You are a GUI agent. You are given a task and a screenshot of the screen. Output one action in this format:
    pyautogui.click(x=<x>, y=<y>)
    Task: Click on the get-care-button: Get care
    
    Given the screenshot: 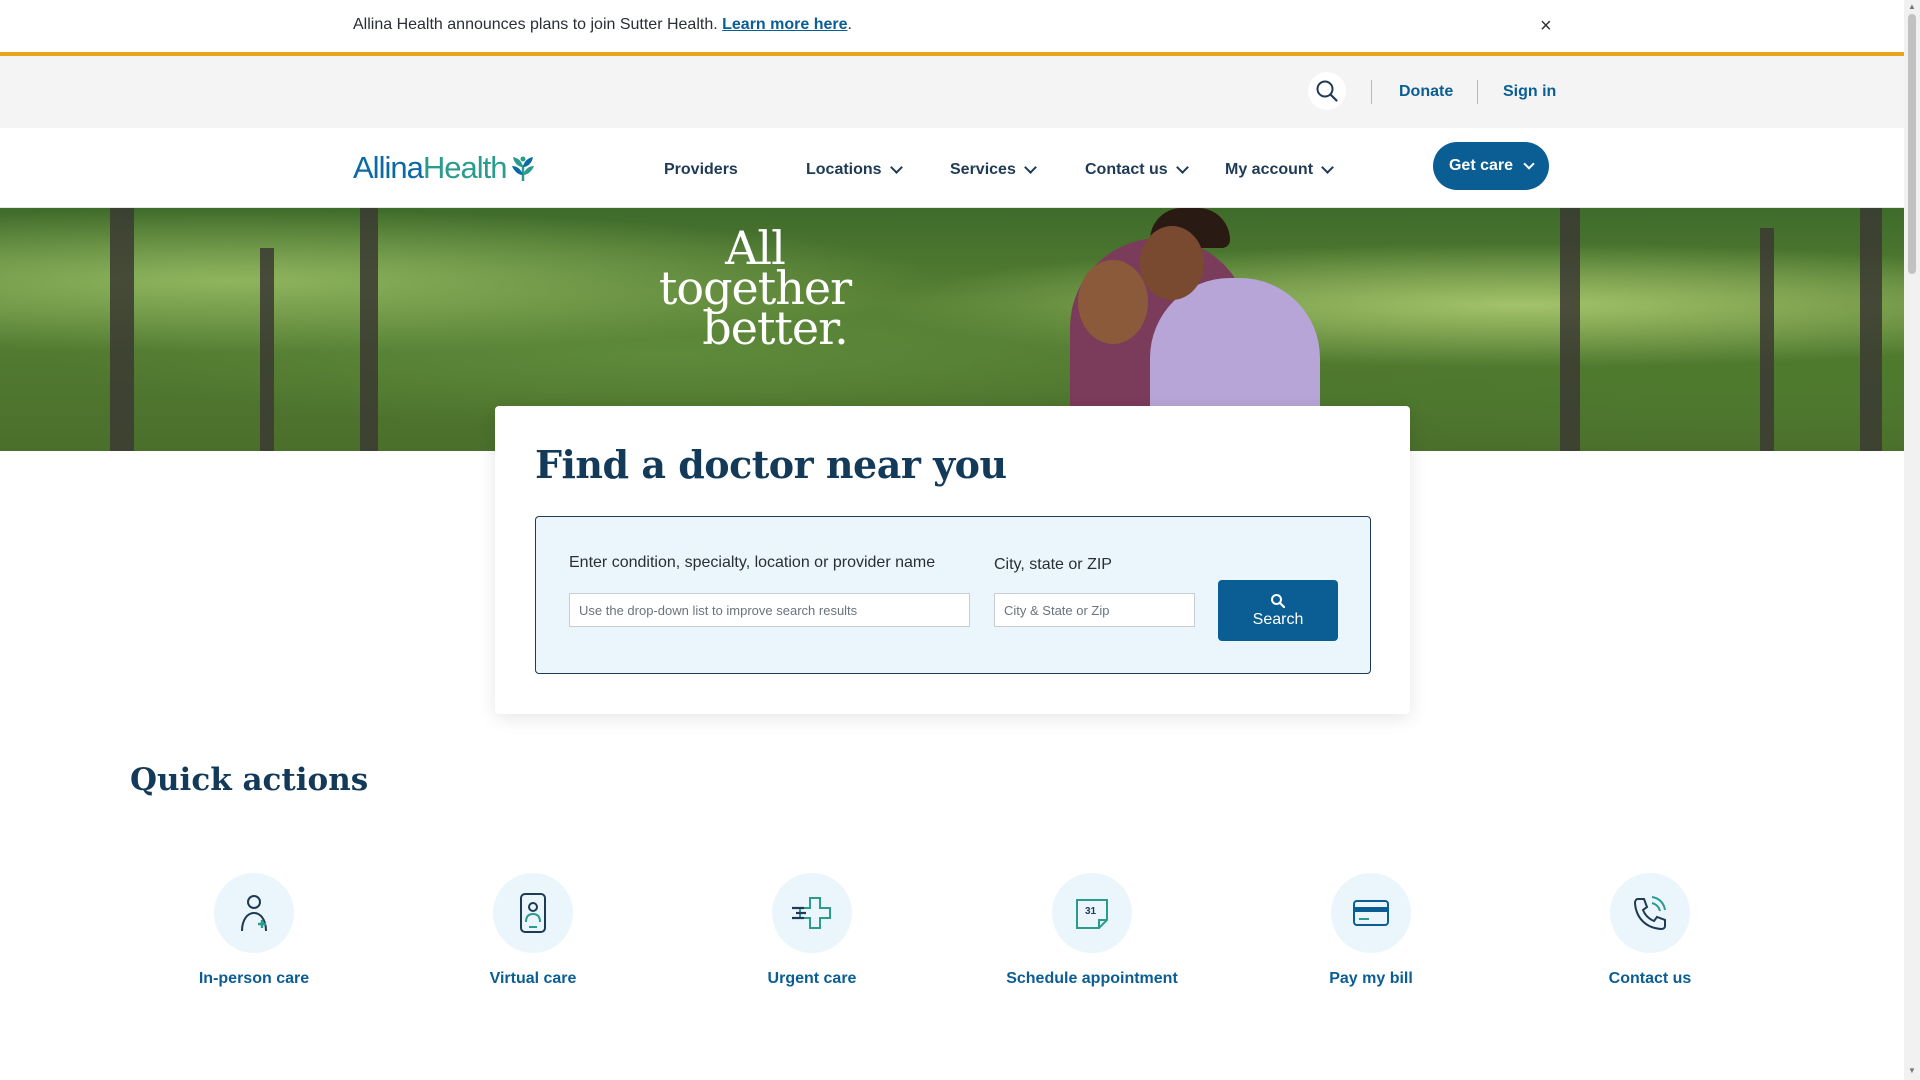 What is the action you would take?
    pyautogui.click(x=1491, y=166)
    